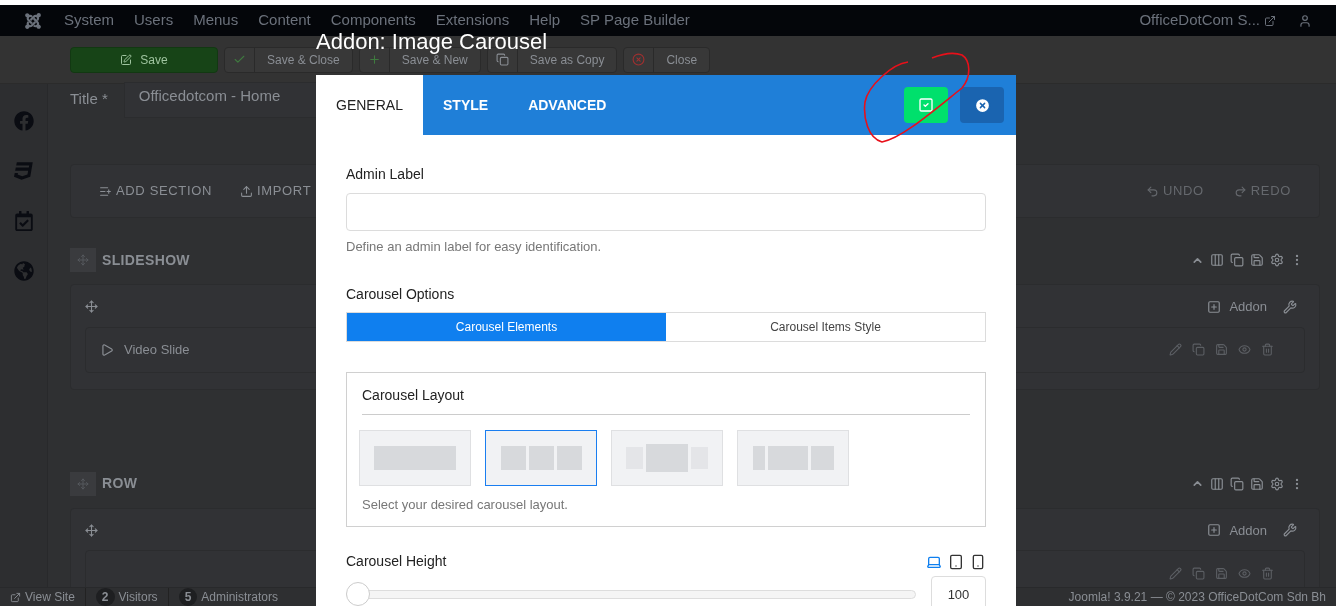  What do you see at coordinates (89, 99) in the screenshot?
I see `field-label: Title *` at bounding box center [89, 99].